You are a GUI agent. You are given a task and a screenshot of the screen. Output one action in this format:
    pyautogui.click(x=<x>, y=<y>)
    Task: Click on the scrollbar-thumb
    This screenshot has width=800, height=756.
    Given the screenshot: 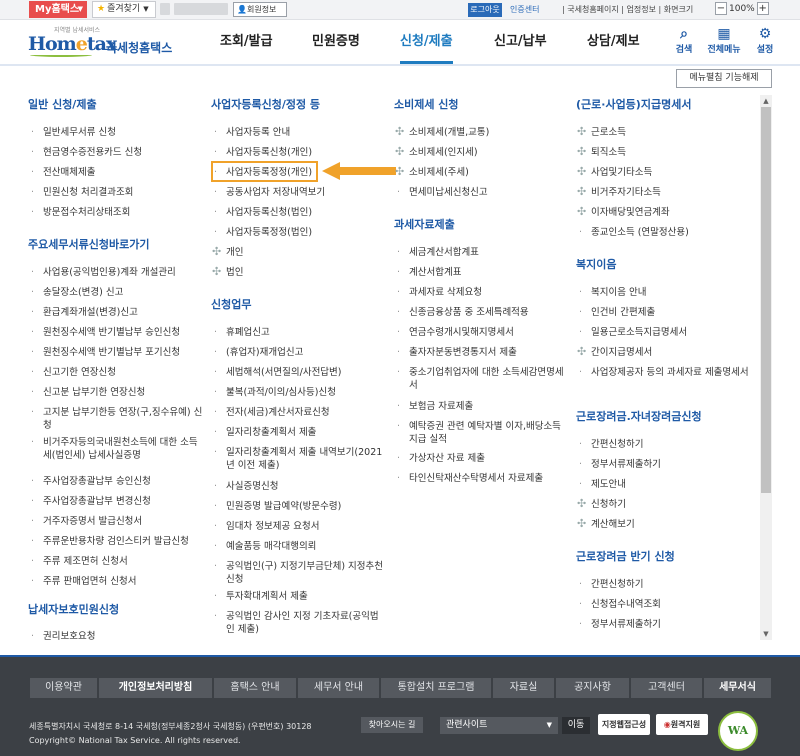 What is the action you would take?
    pyautogui.click(x=766, y=300)
    